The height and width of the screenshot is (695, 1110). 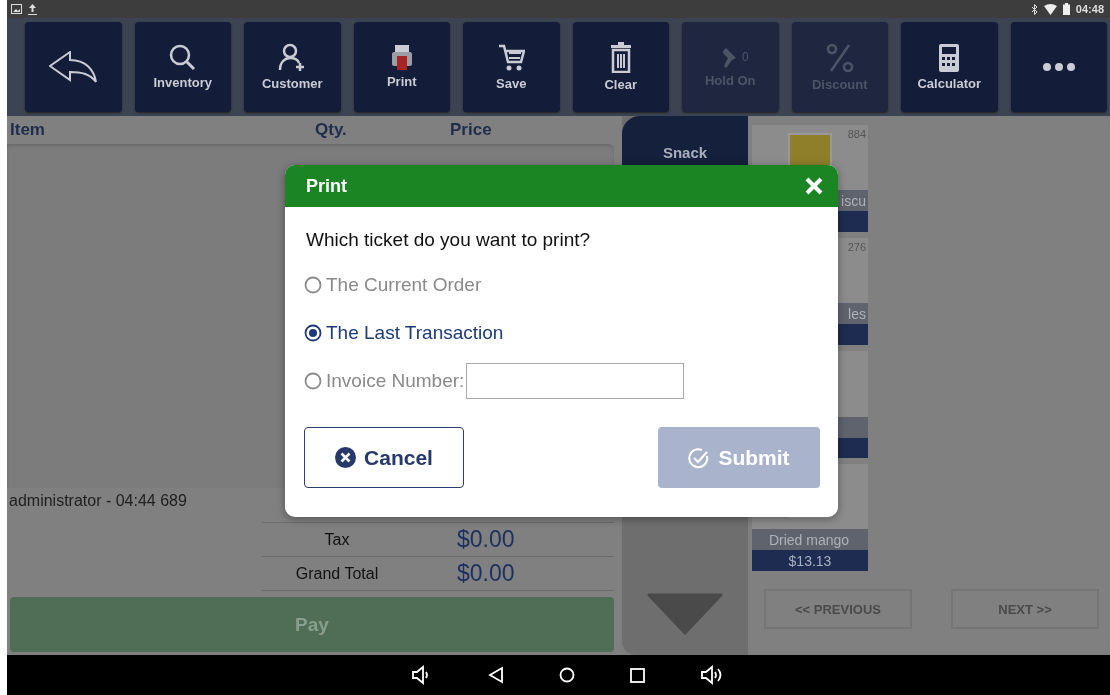 I want to click on bluetooth-icon, so click(x=1034, y=9).